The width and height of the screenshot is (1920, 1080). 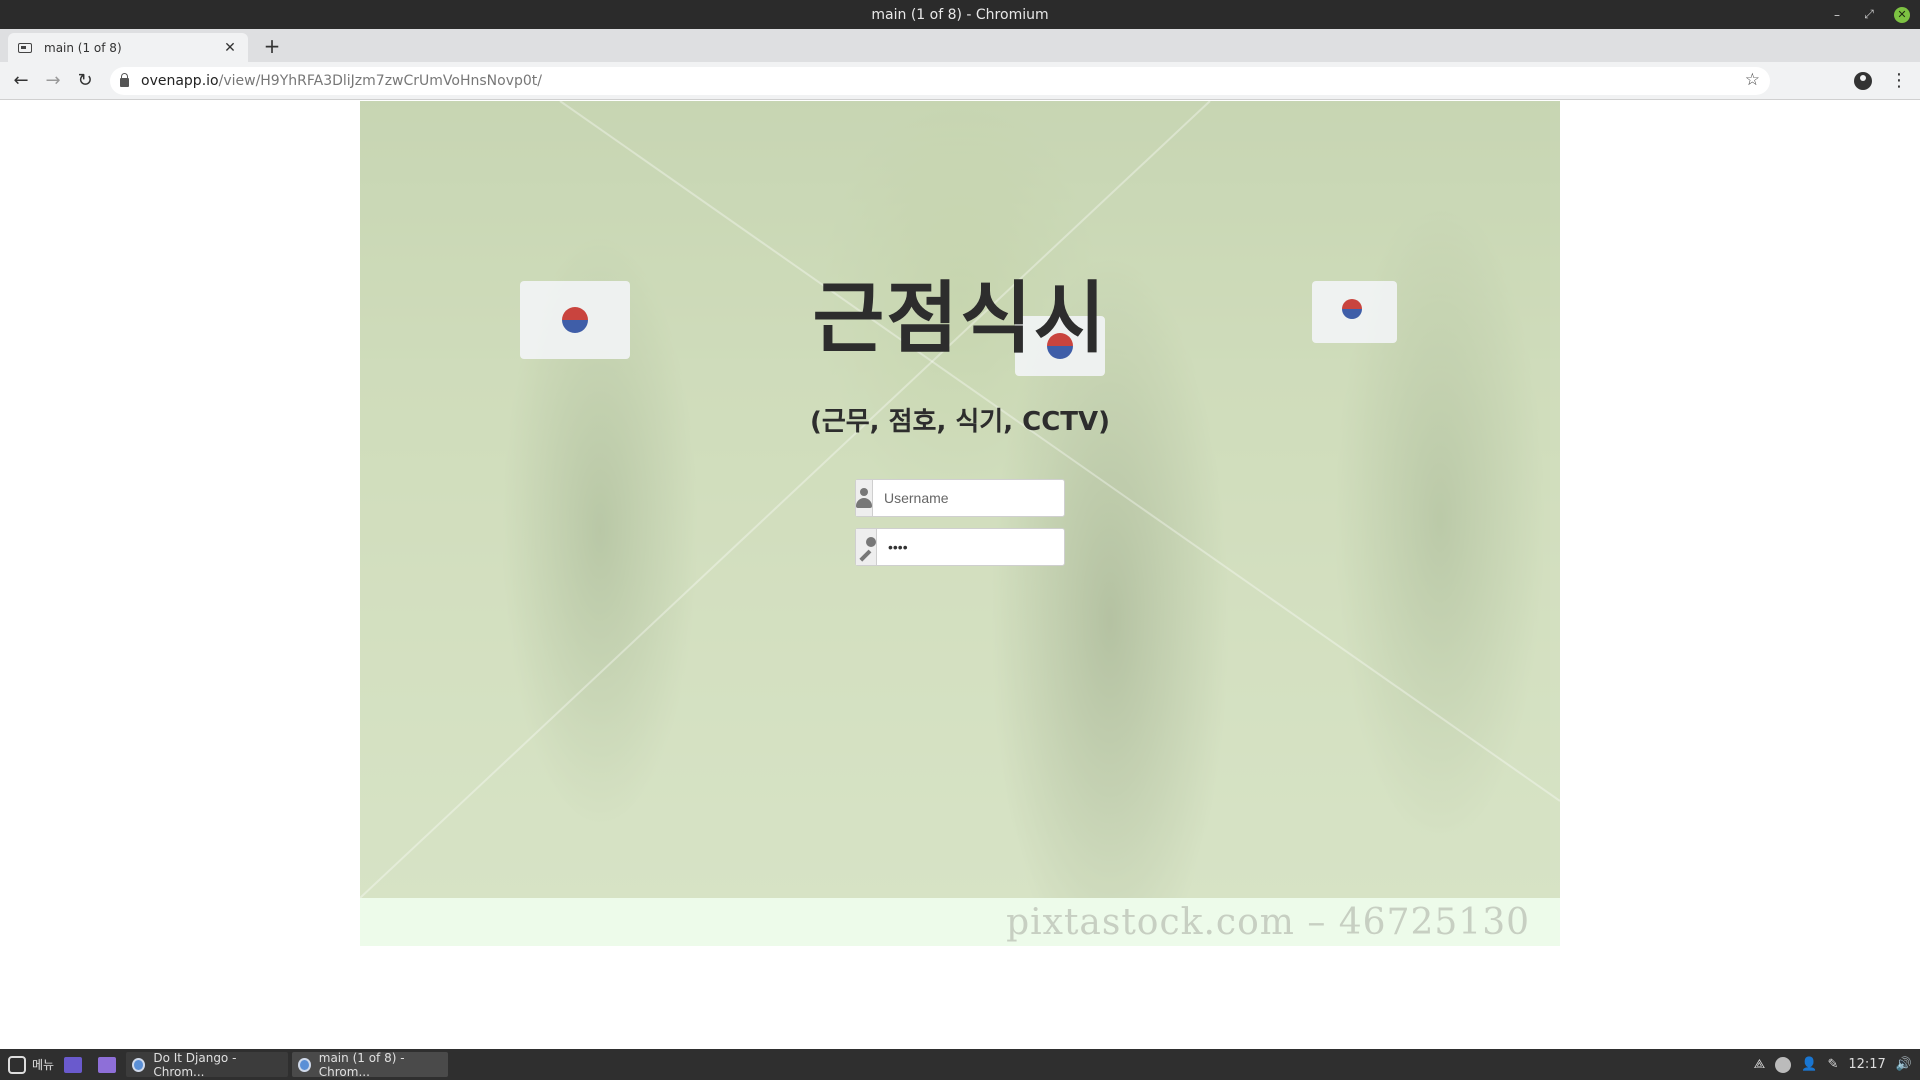 I want to click on system-tray: ⟁ 👤 ✎ 12:17 🔊, so click(x=1833, y=1064).